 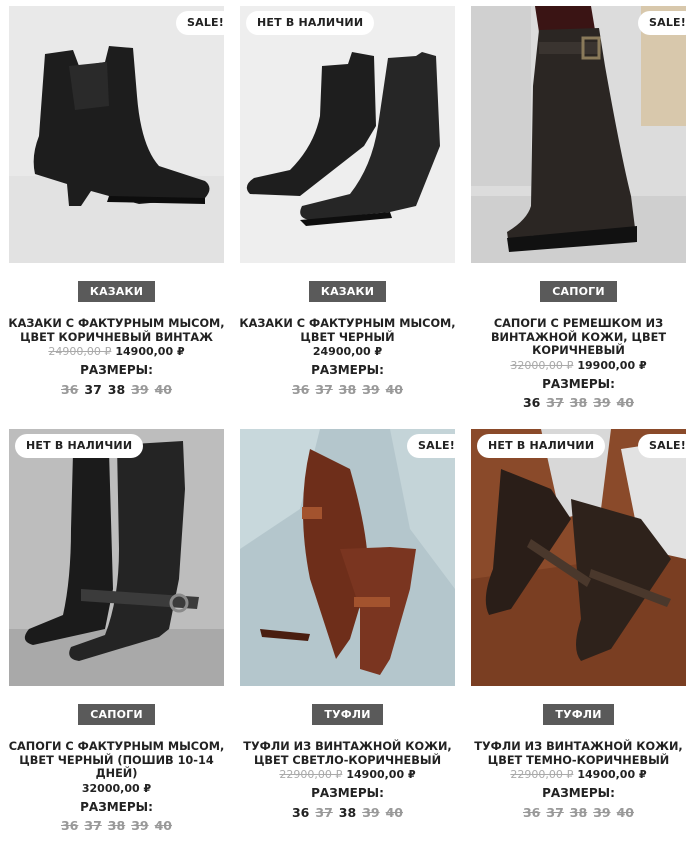 I want to click on current-price: 19900,00 ₽, so click(x=612, y=365).